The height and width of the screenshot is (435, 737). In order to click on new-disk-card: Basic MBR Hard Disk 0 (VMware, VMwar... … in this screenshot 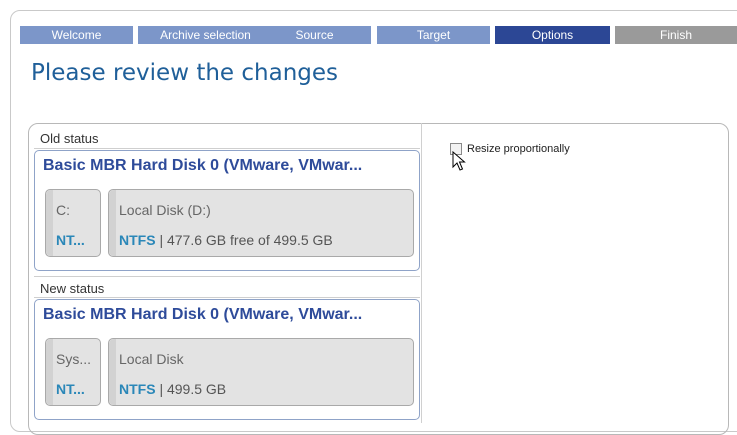, I will do `click(227, 359)`.